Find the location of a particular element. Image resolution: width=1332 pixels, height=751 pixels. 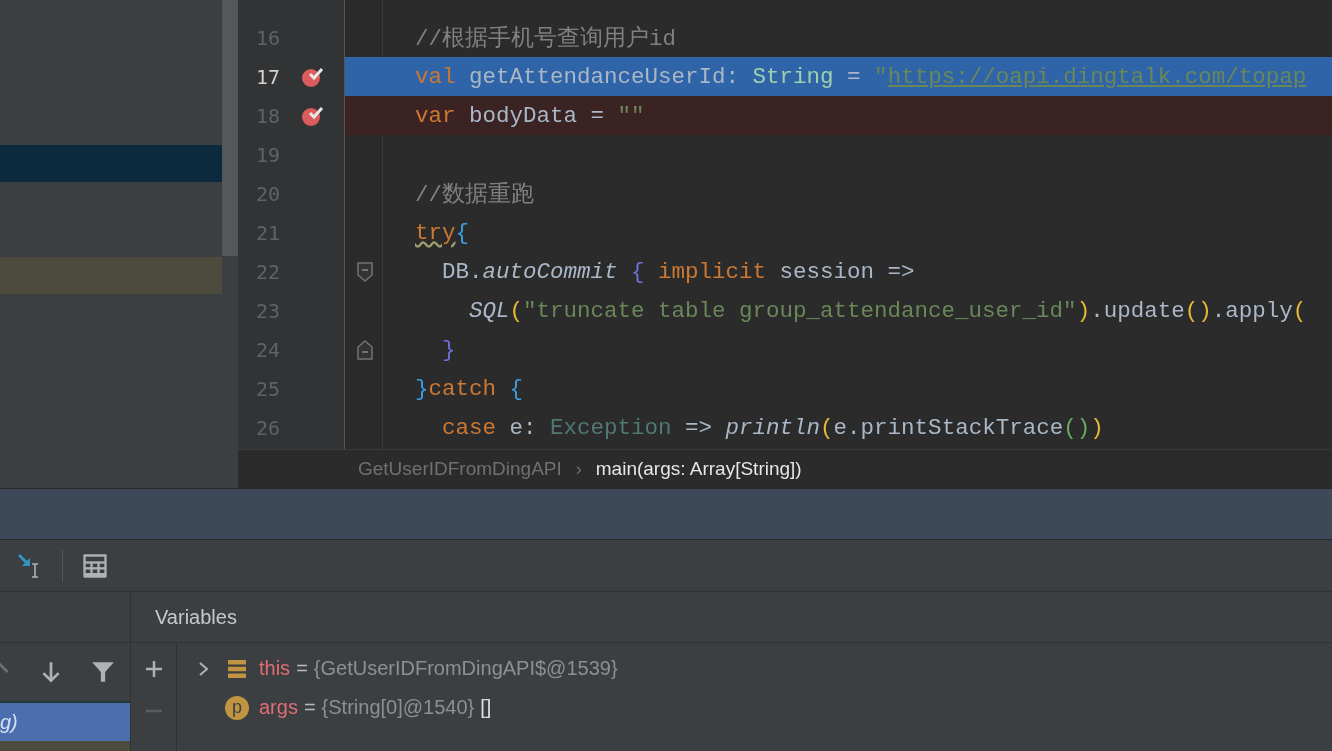

code-text: val getAttendanceUserId: String = "https://oapi.dingtalk.com/topap is located at coordinates (861, 76).